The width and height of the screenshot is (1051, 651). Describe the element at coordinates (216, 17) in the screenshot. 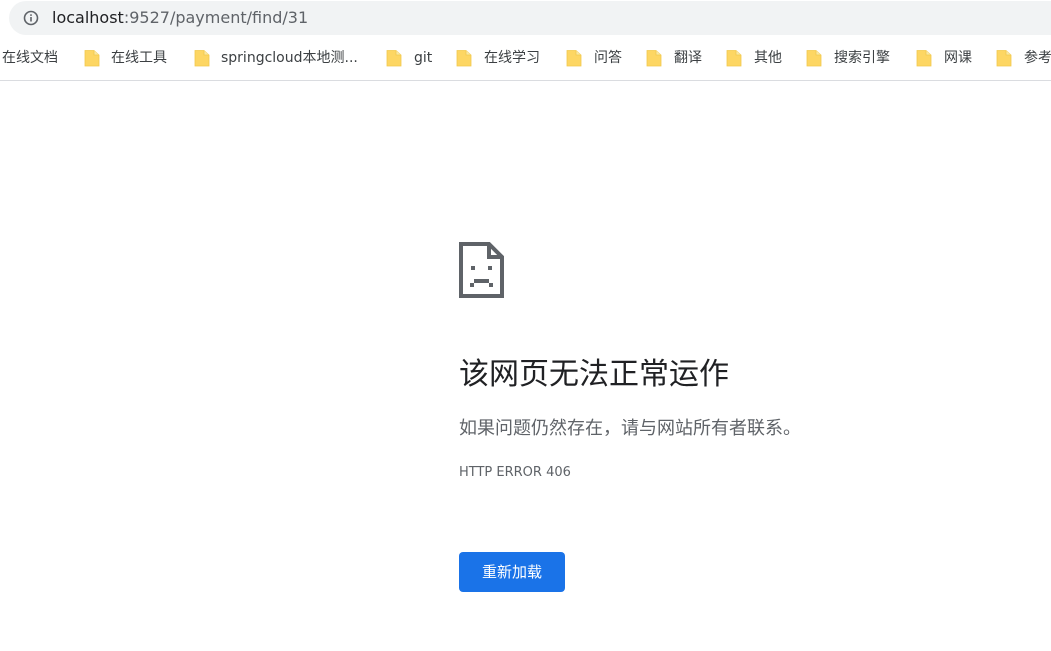

I see `url-path: :9527/payment/find/31` at that location.